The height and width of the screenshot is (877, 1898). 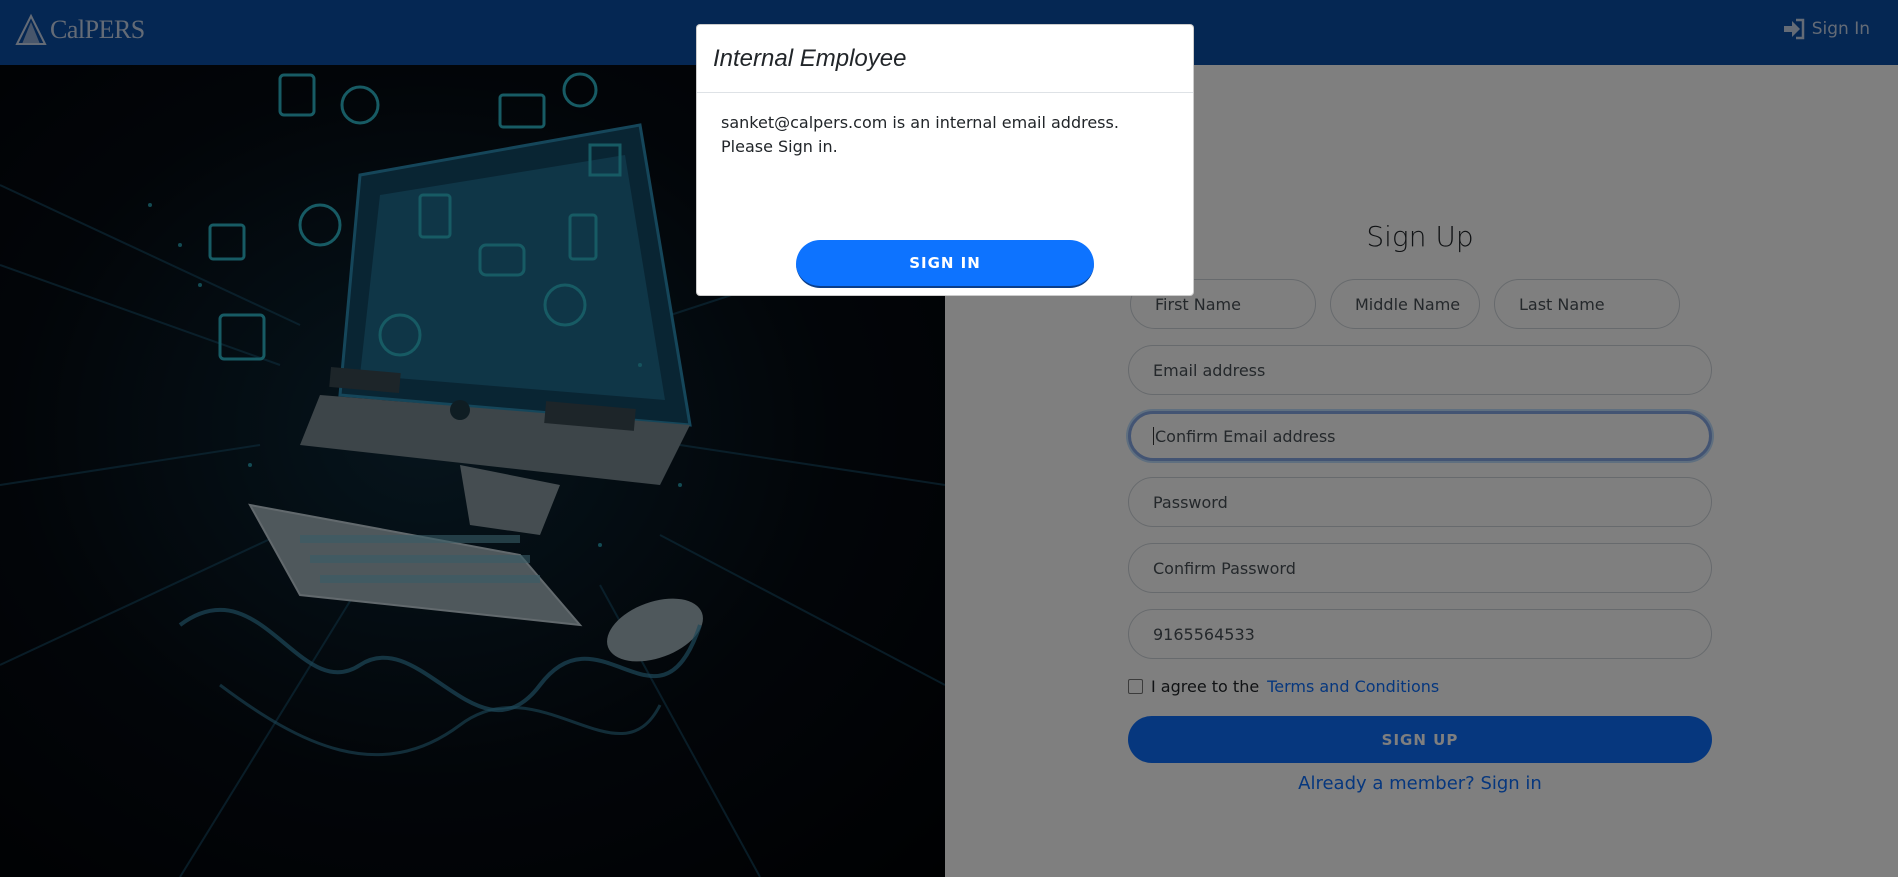 I want to click on modal-signin-button: SIGN IN, so click(x=945, y=264).